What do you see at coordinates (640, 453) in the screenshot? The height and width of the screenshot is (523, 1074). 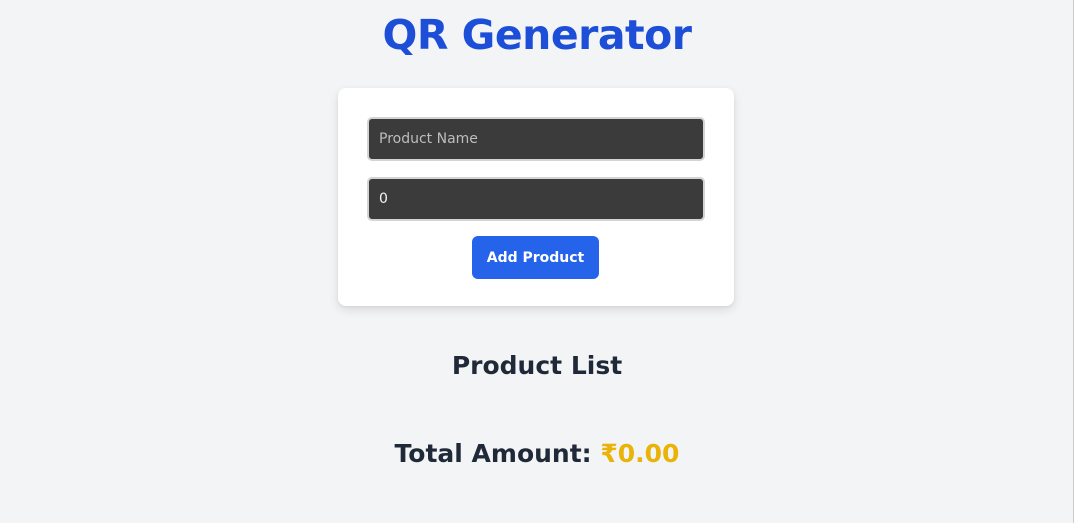 I see `total-amount-value: ₹0.00` at bounding box center [640, 453].